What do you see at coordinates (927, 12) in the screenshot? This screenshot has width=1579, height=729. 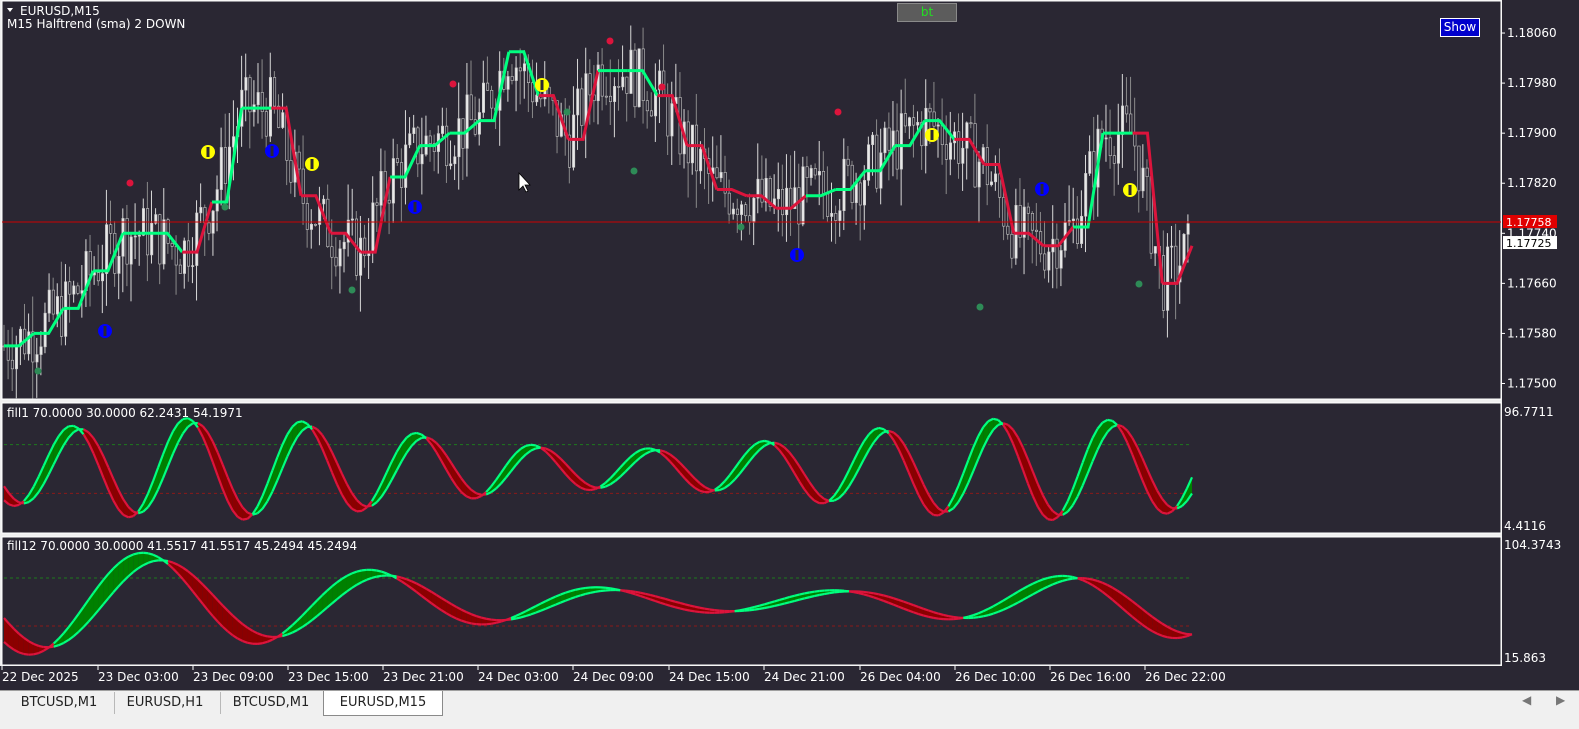 I see `bt-button: bt` at bounding box center [927, 12].